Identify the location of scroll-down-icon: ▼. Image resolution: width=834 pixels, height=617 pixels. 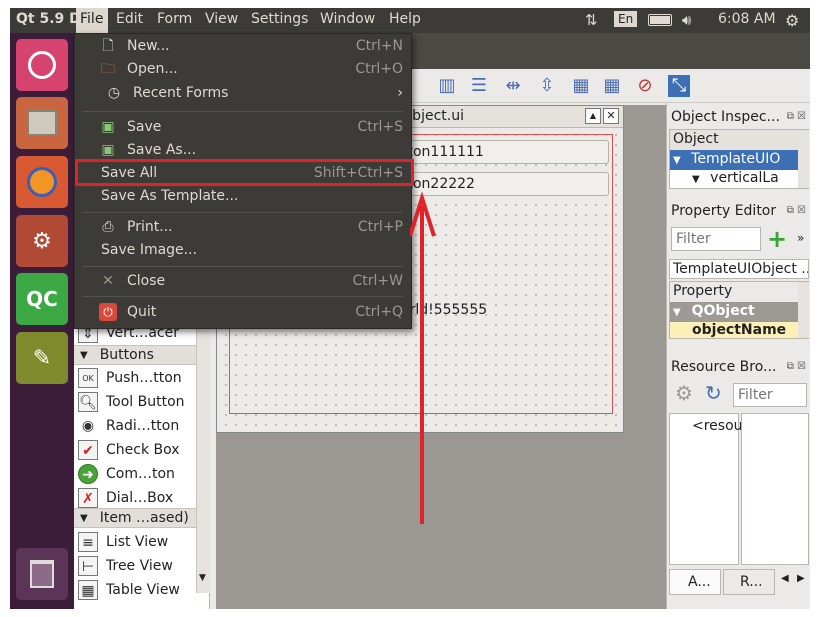
(202, 578).